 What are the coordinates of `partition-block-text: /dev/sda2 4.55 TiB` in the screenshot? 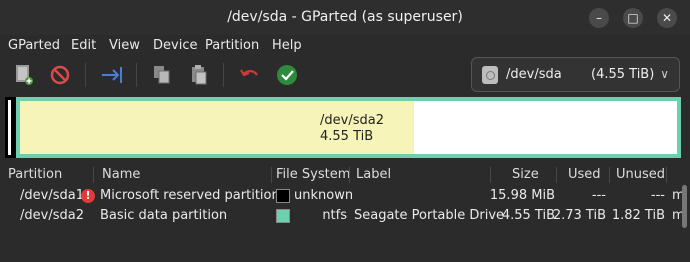 It's located at (352, 129).